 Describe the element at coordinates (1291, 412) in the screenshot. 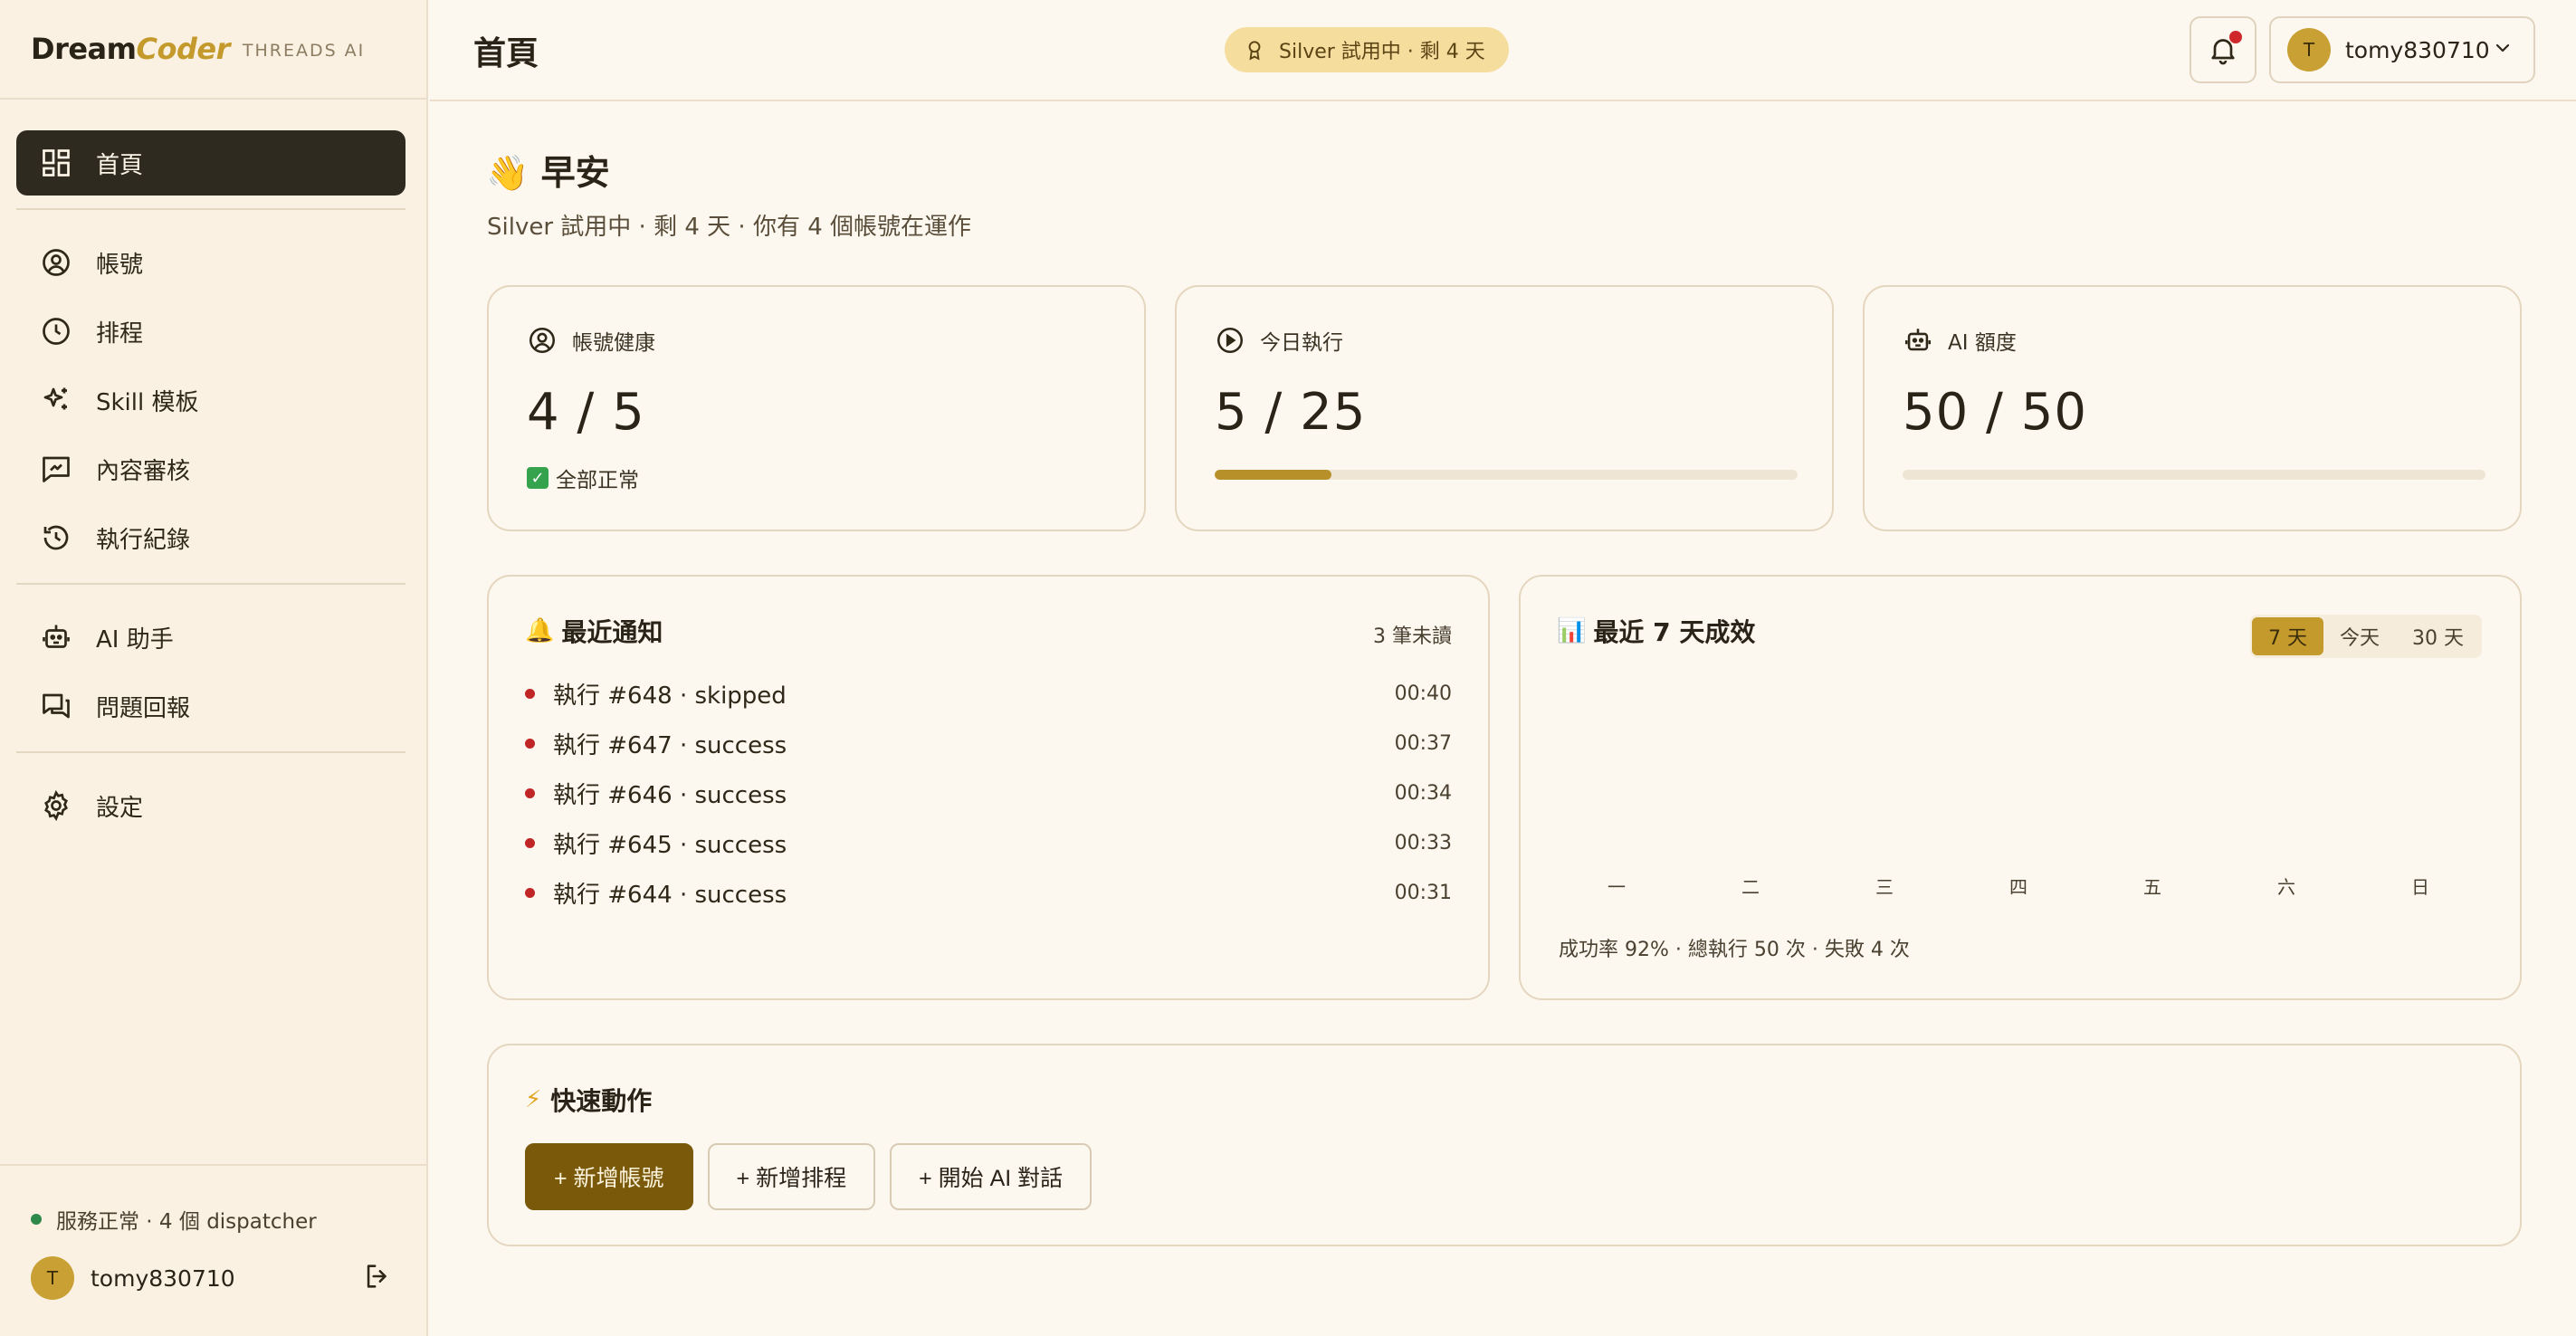

I see `stat-value: 5 / 25` at that location.